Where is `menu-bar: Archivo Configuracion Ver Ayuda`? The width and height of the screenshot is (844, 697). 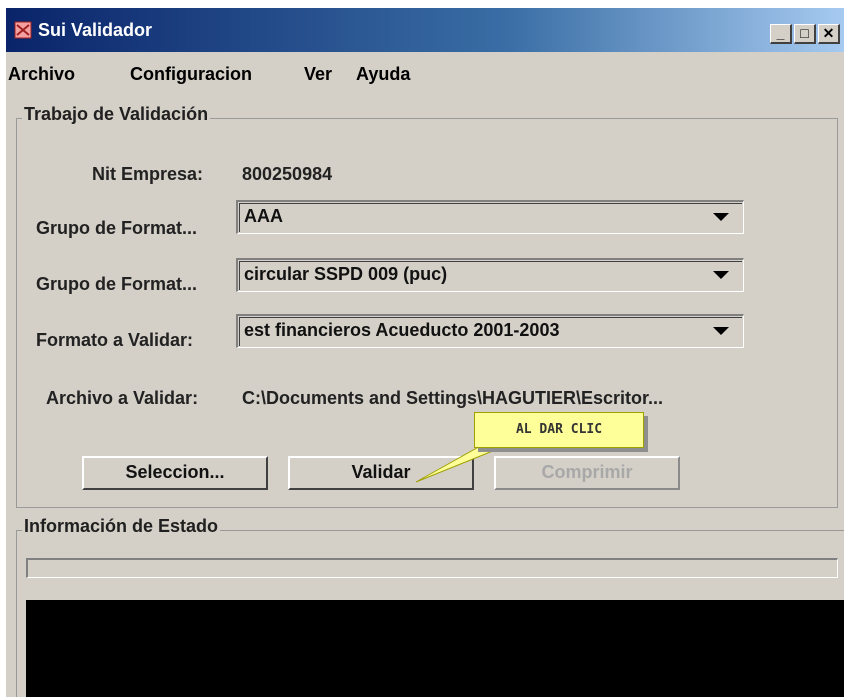
menu-bar: Archivo Configuracion Ver Ayuda is located at coordinates (425, 74).